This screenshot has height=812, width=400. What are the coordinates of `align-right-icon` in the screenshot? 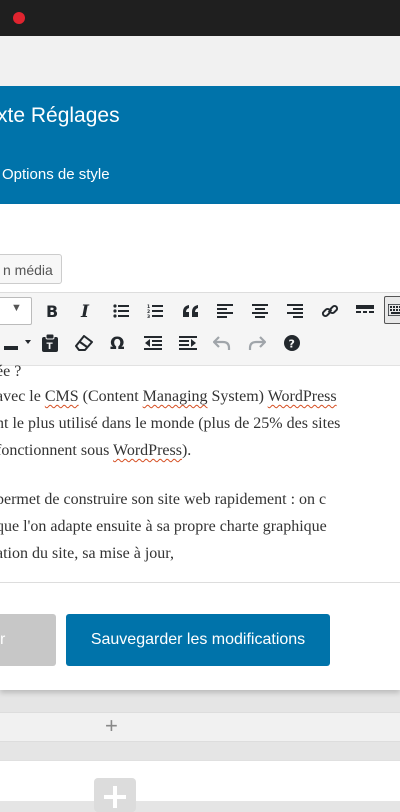 It's located at (295, 311).